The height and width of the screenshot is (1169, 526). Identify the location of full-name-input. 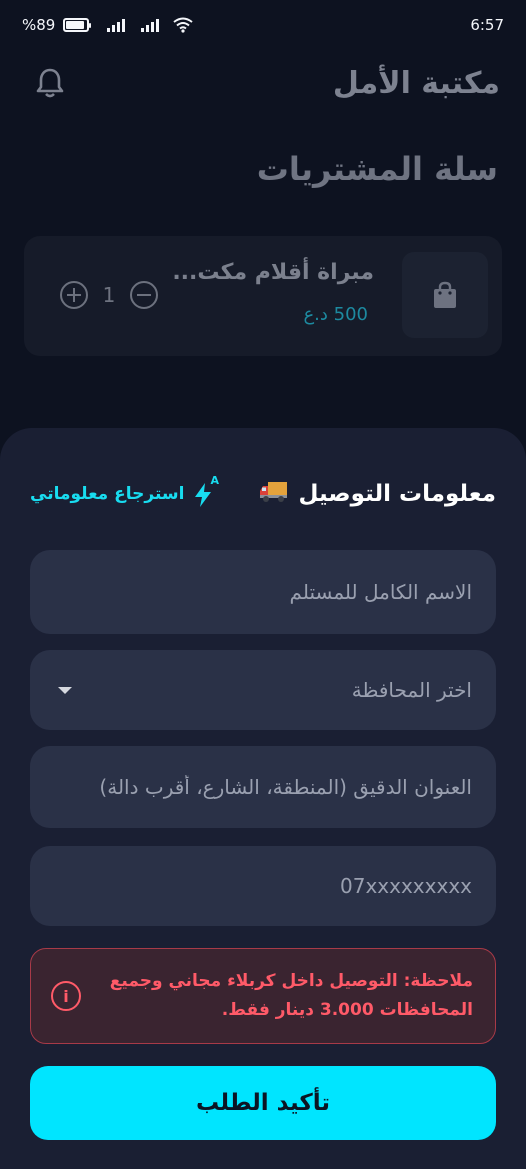
(263, 592).